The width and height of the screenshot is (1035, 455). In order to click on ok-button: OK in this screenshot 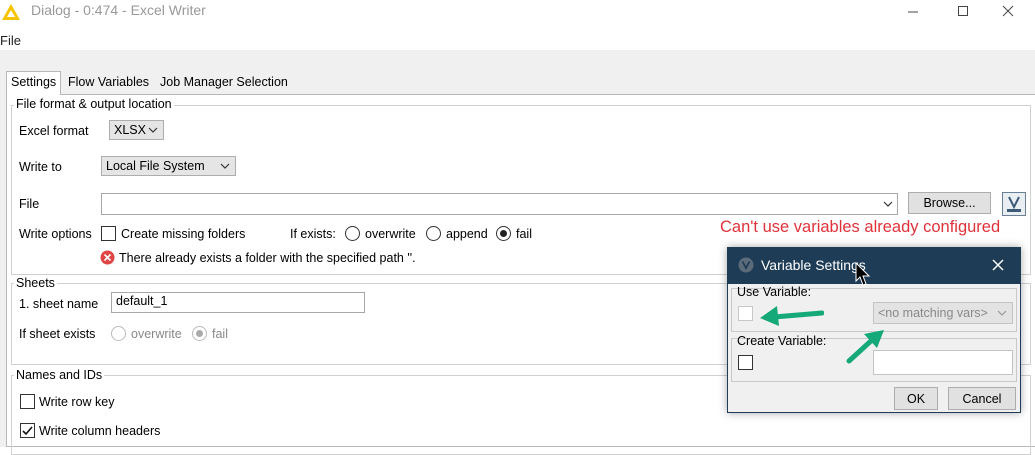, I will do `click(916, 398)`.